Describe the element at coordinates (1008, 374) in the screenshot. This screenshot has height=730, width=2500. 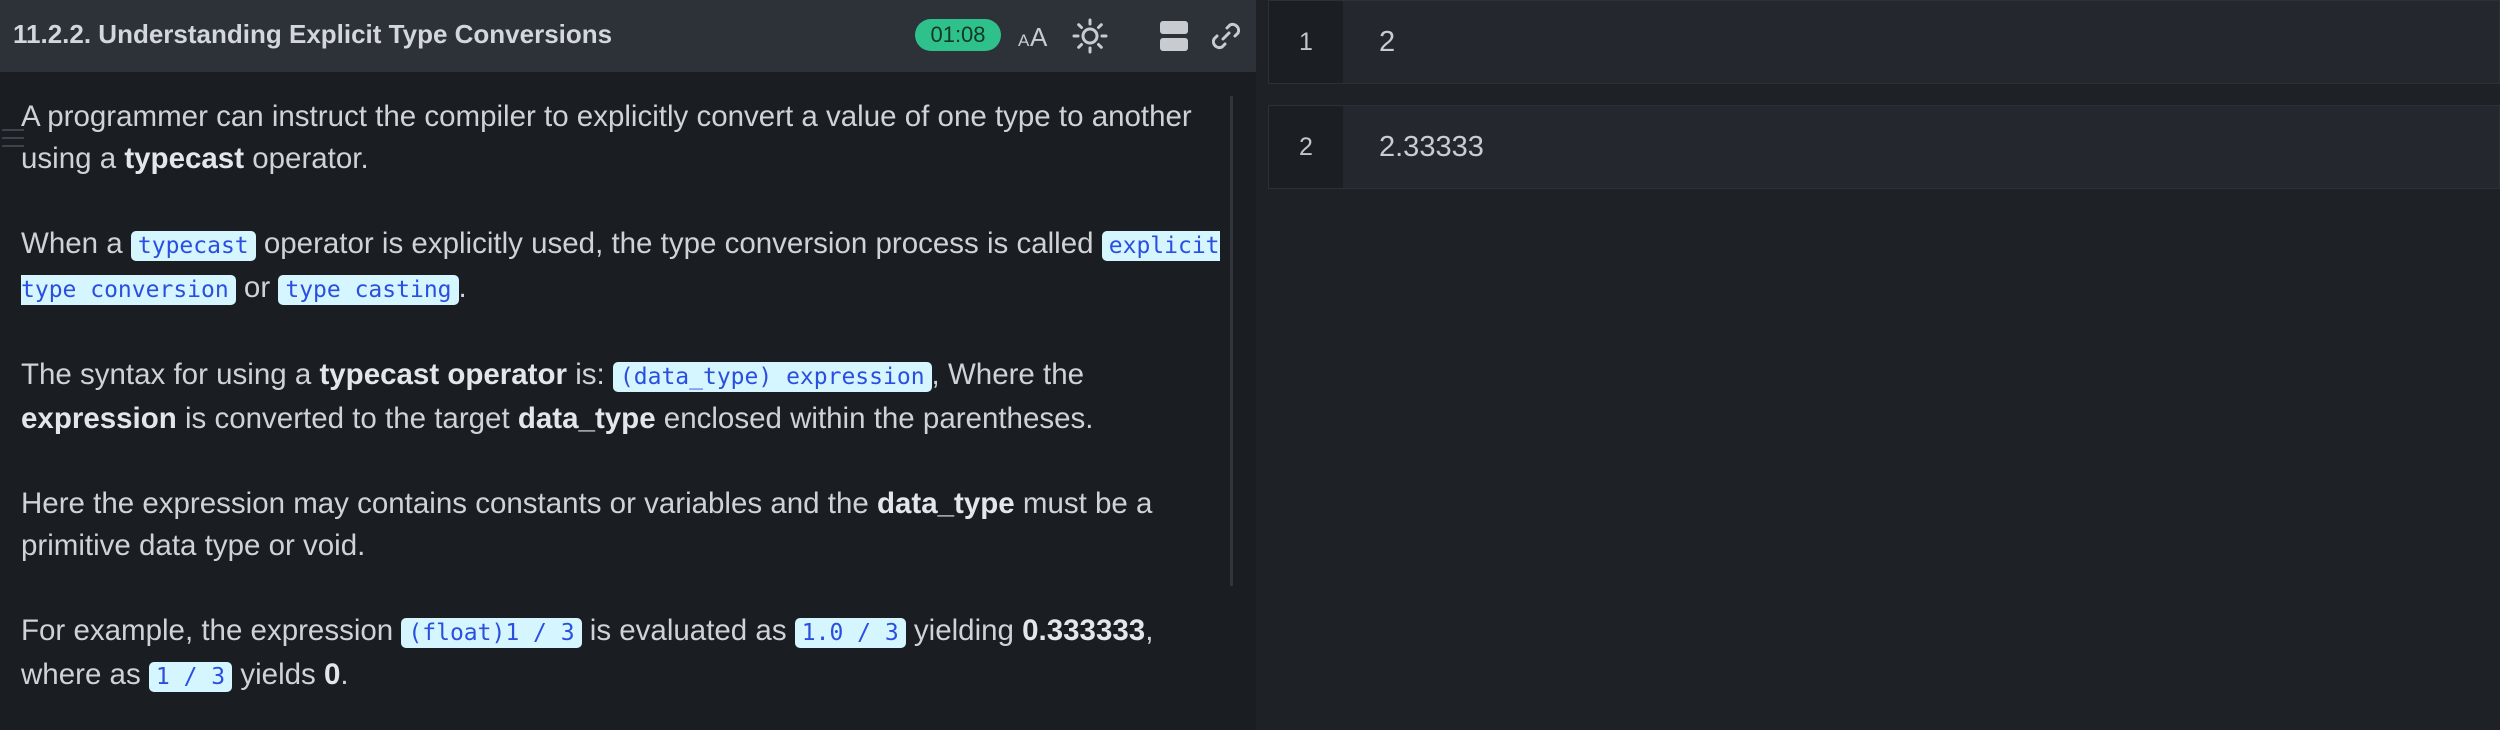
I see `text: , Where the` at that location.